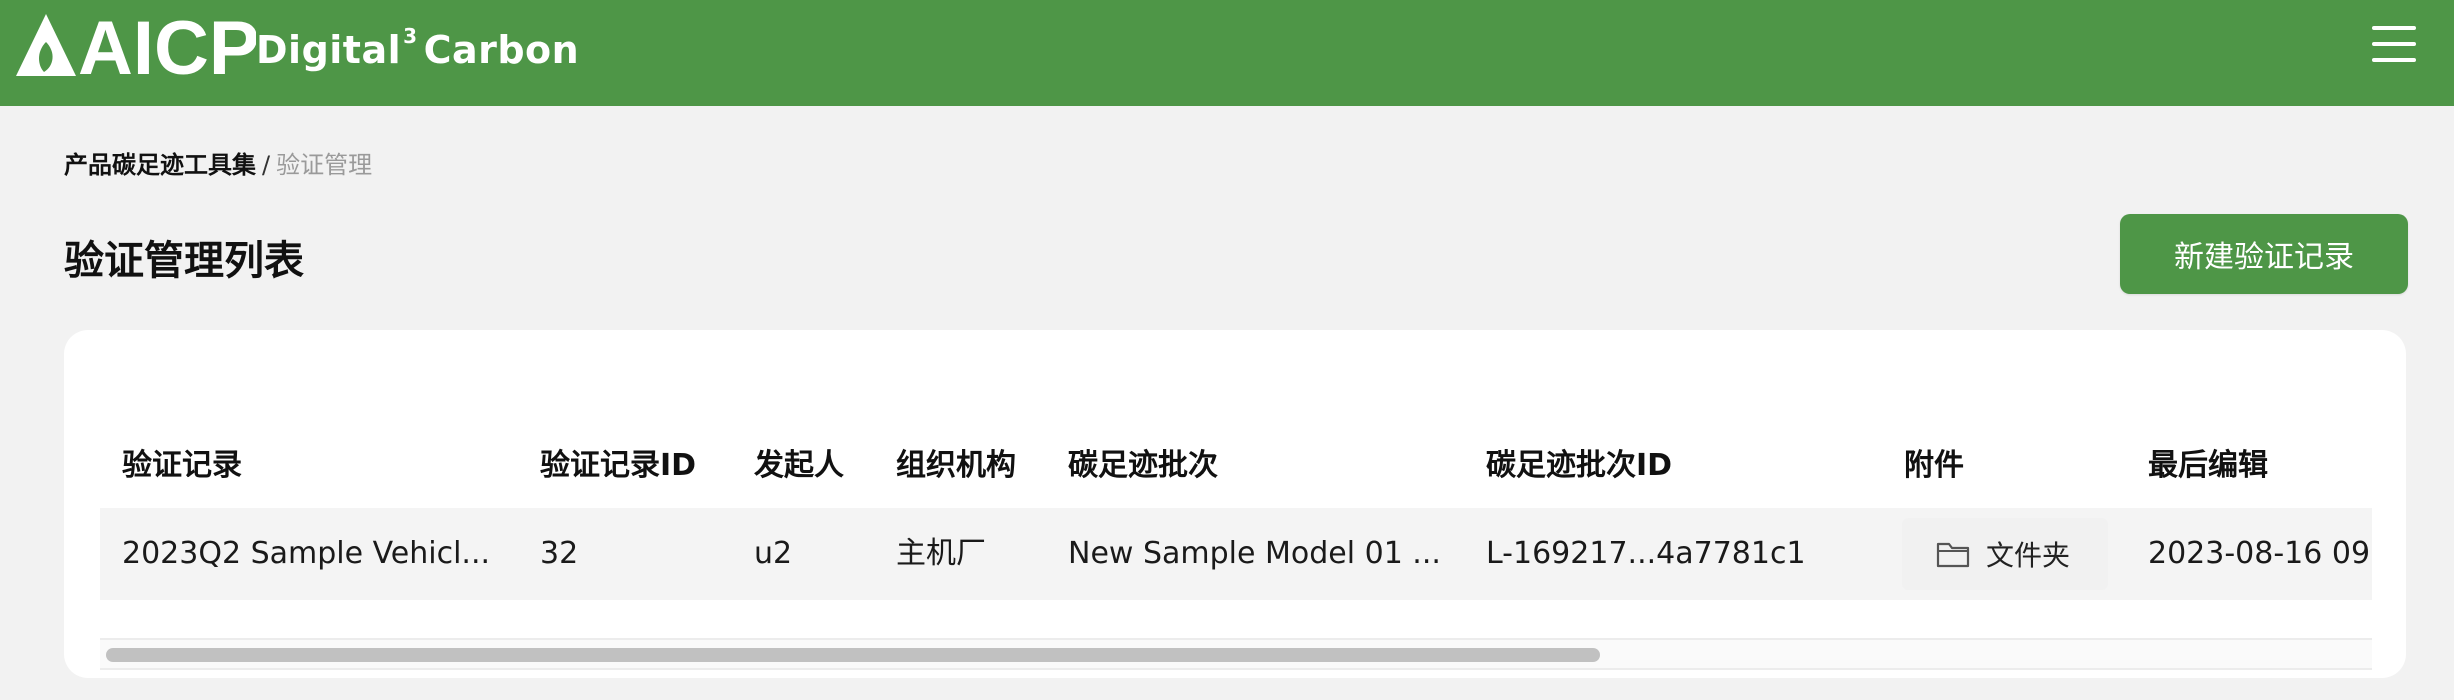  What do you see at coordinates (1934, 462) in the screenshot?
I see `column-header-attachment: 附件` at bounding box center [1934, 462].